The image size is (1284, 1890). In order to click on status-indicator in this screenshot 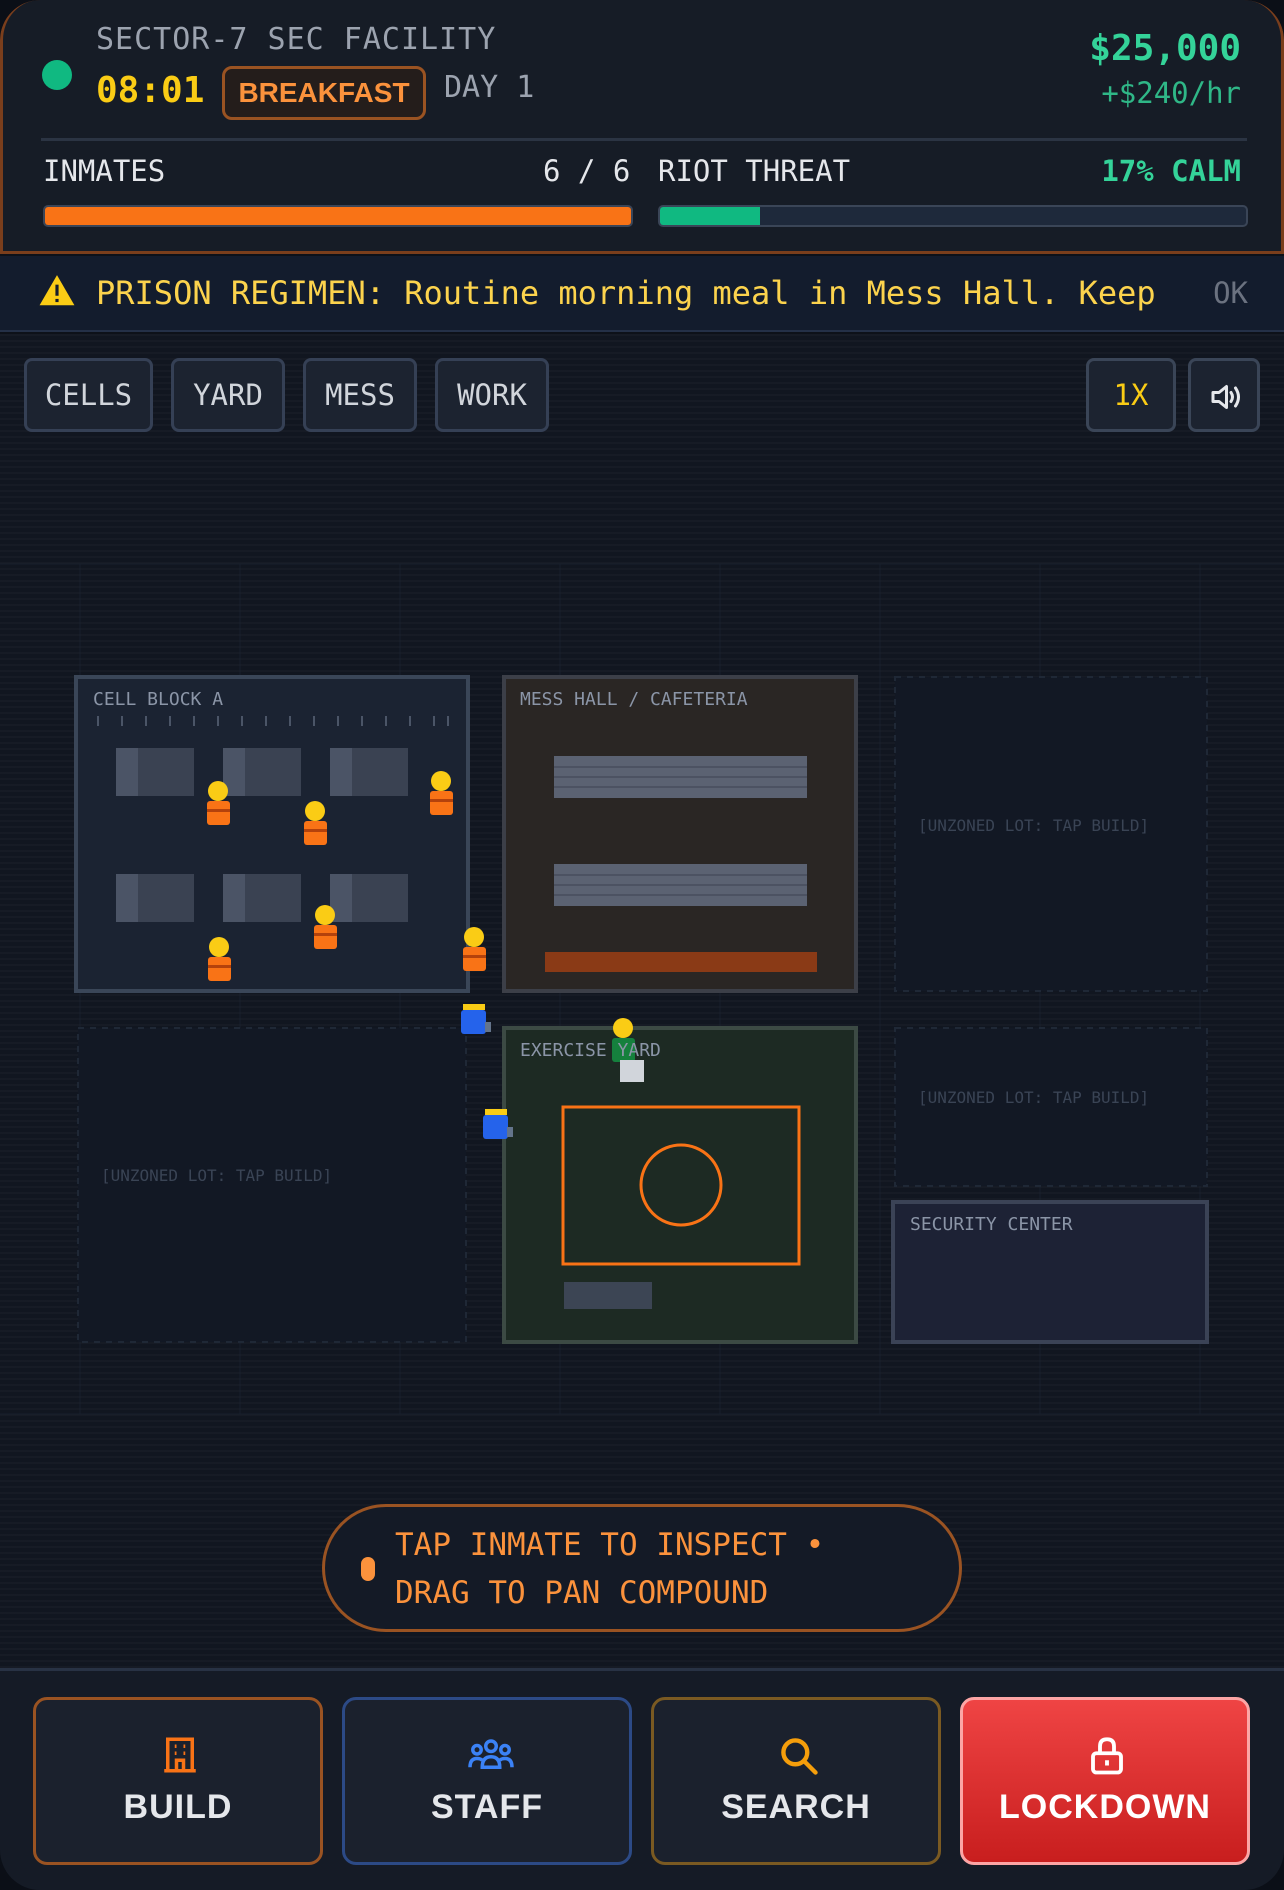, I will do `click(57, 75)`.